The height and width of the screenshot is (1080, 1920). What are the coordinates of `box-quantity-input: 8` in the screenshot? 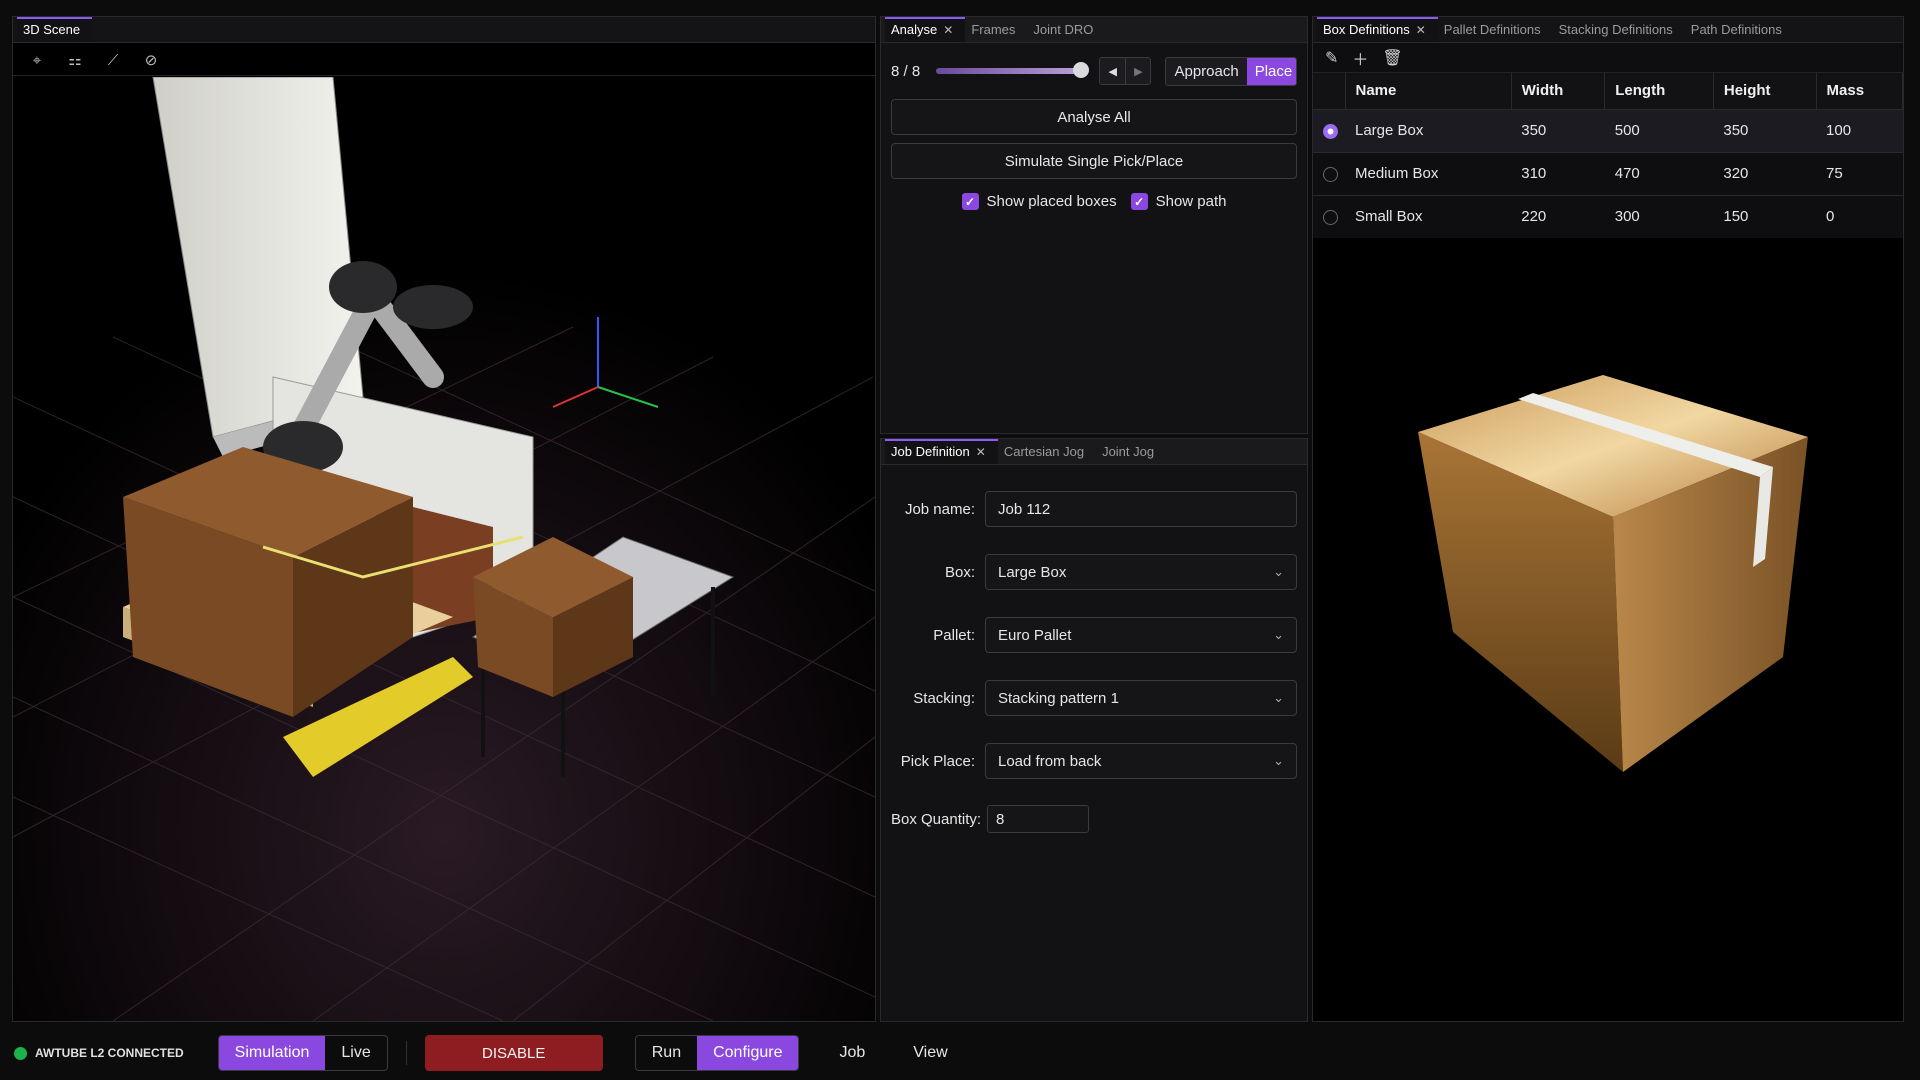 It's located at (1038, 819).